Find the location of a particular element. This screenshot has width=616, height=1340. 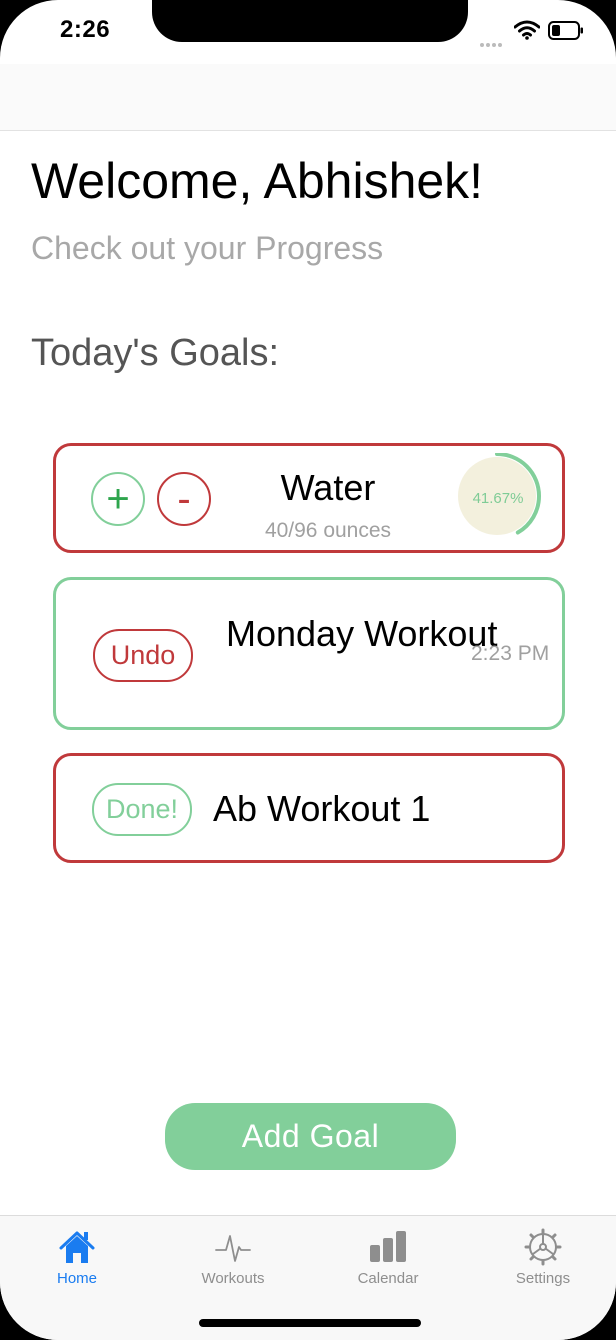

home-indicator is located at coordinates (310, 1323).